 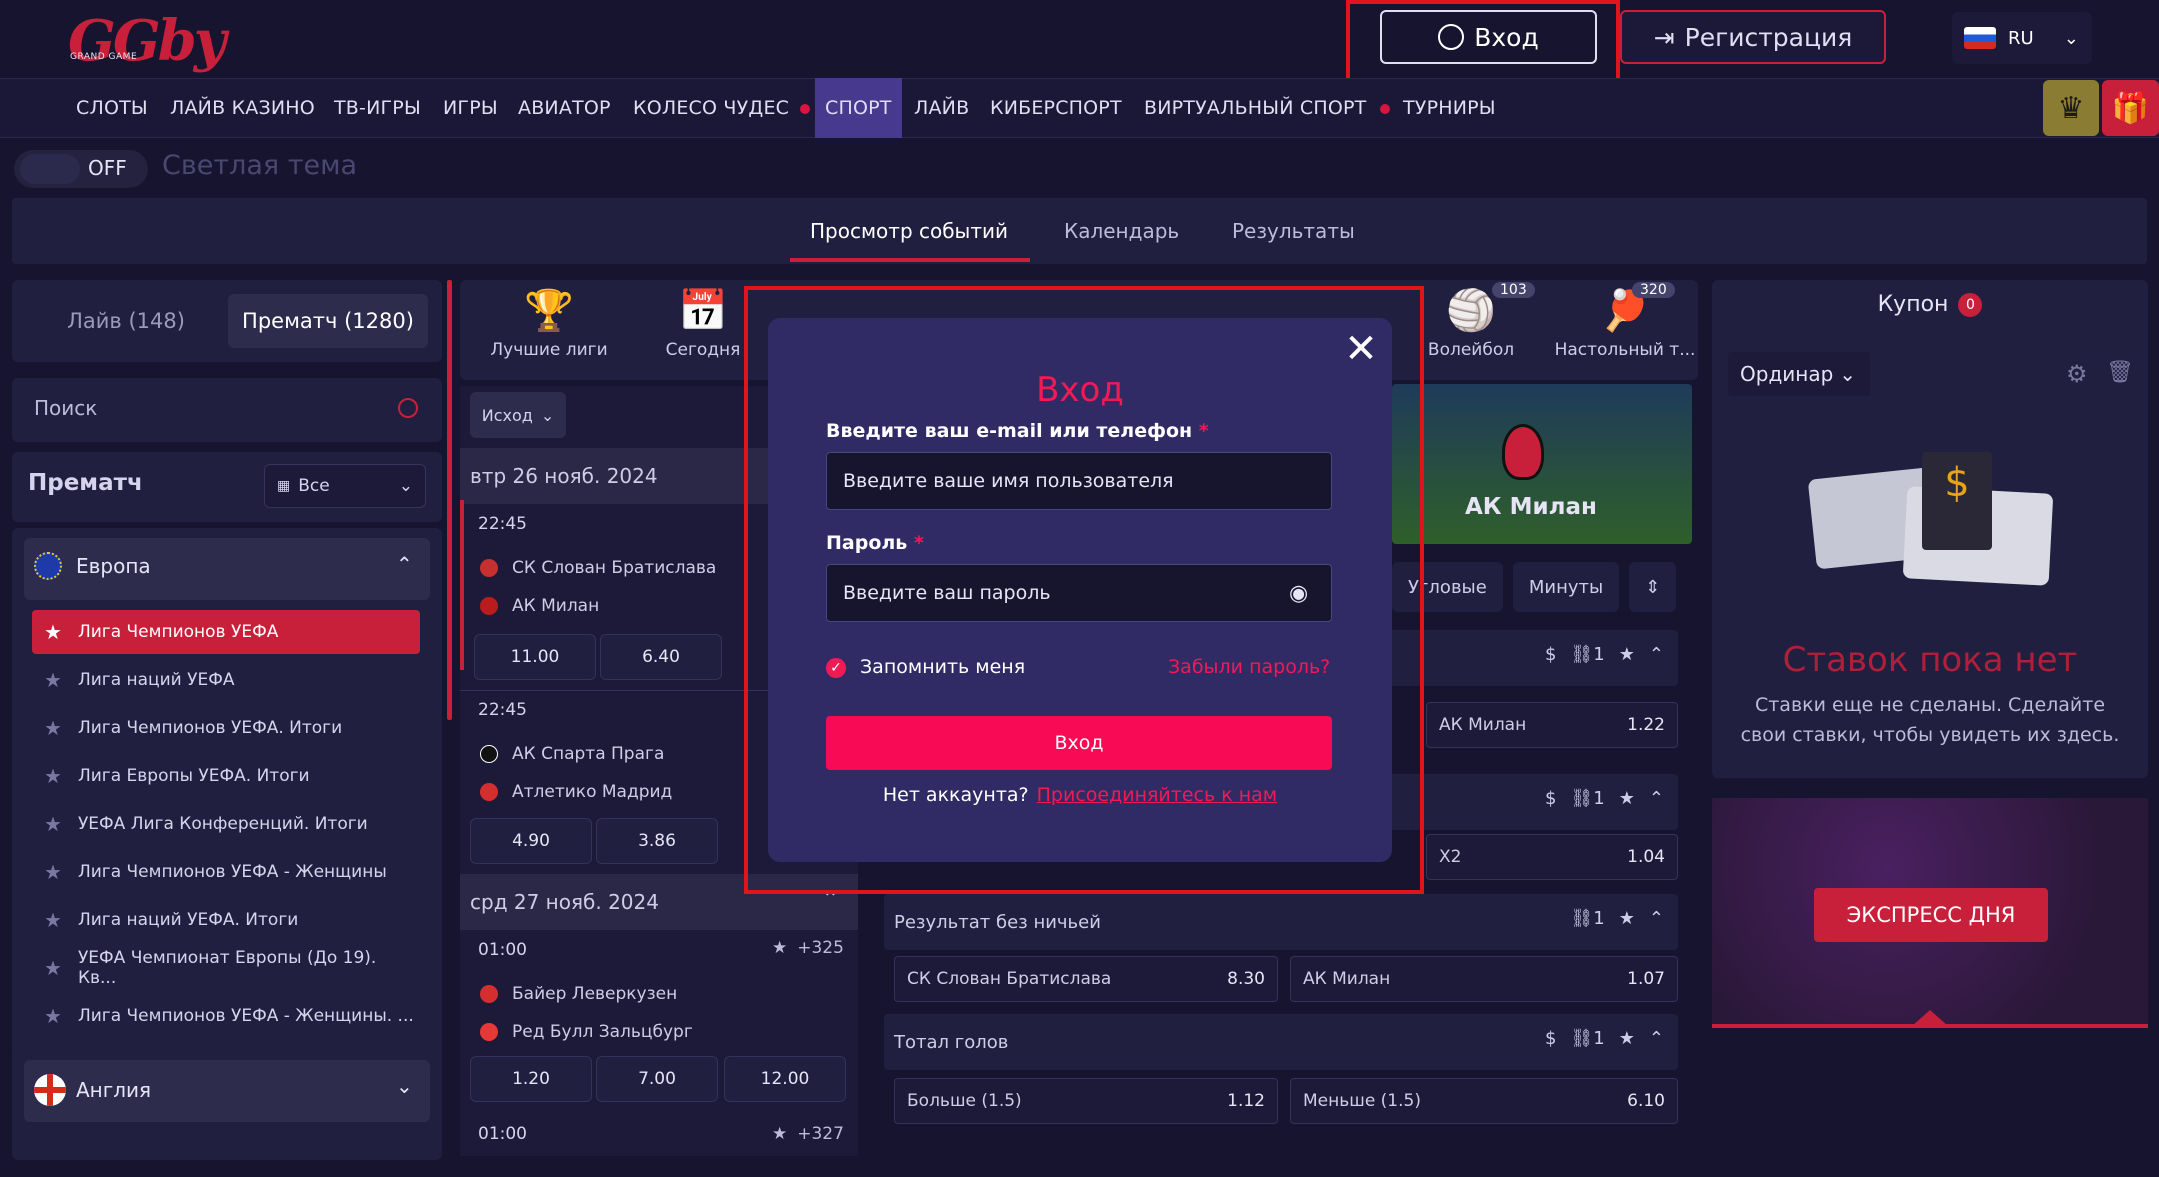 What do you see at coordinates (836, 668) in the screenshot?
I see `remember-checkbox: ✓` at bounding box center [836, 668].